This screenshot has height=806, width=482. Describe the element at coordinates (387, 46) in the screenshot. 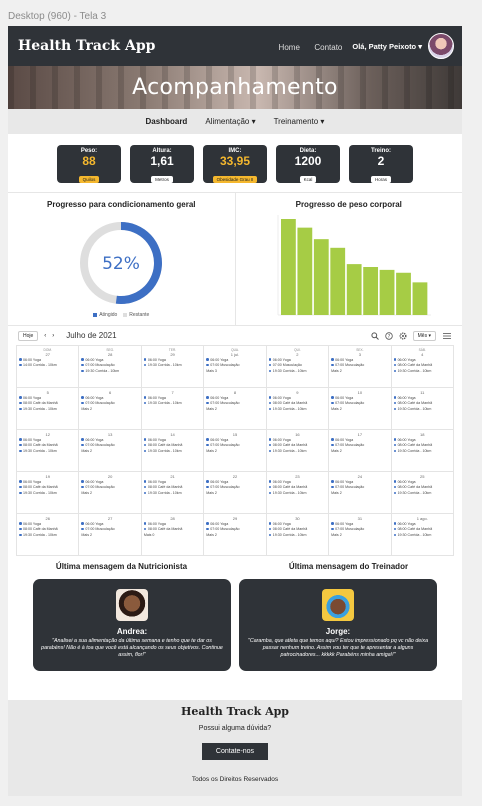

I see `user-menu: Olá, Patty Peixoto ▾` at that location.